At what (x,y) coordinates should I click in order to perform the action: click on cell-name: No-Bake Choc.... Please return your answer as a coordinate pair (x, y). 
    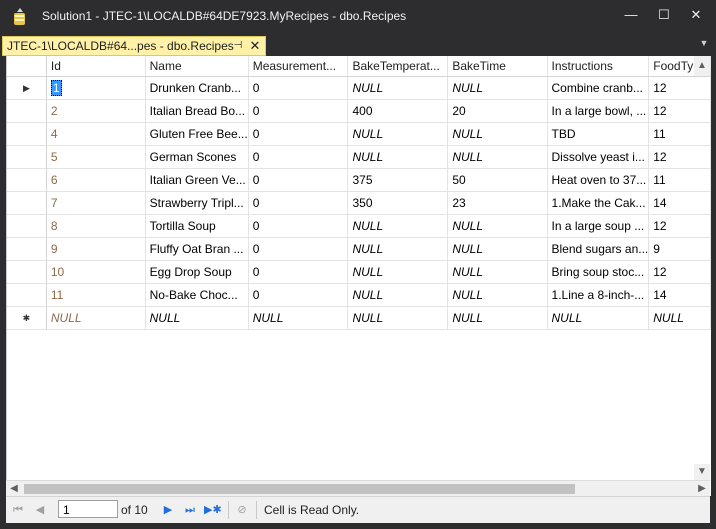
    Looking at the image, I should click on (197, 295).